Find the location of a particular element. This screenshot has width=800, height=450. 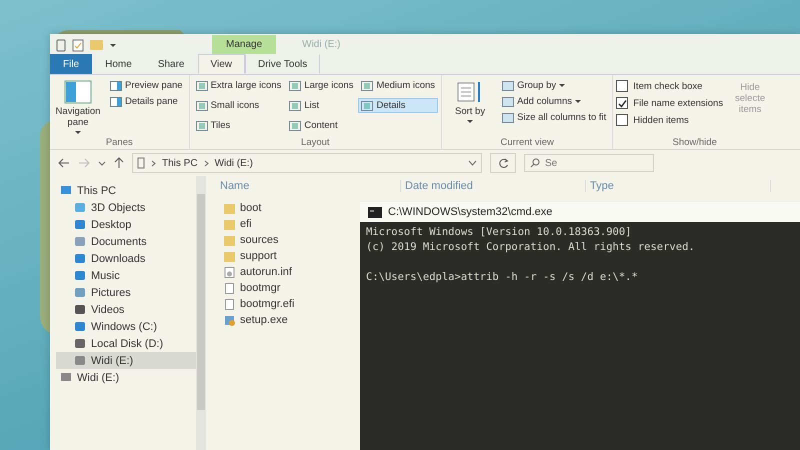

layout-option: Extra large icons is located at coordinates (238, 85).